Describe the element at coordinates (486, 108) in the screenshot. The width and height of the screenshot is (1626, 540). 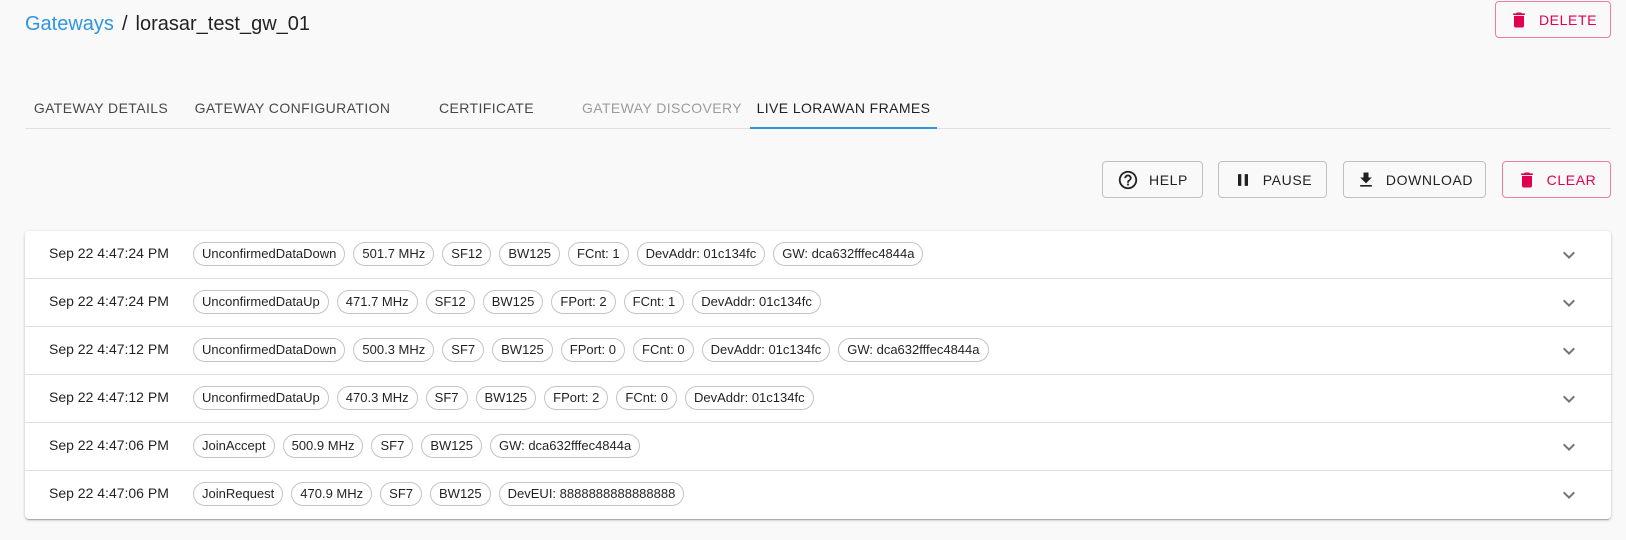
I see `tab-certificate: Certificate` at that location.